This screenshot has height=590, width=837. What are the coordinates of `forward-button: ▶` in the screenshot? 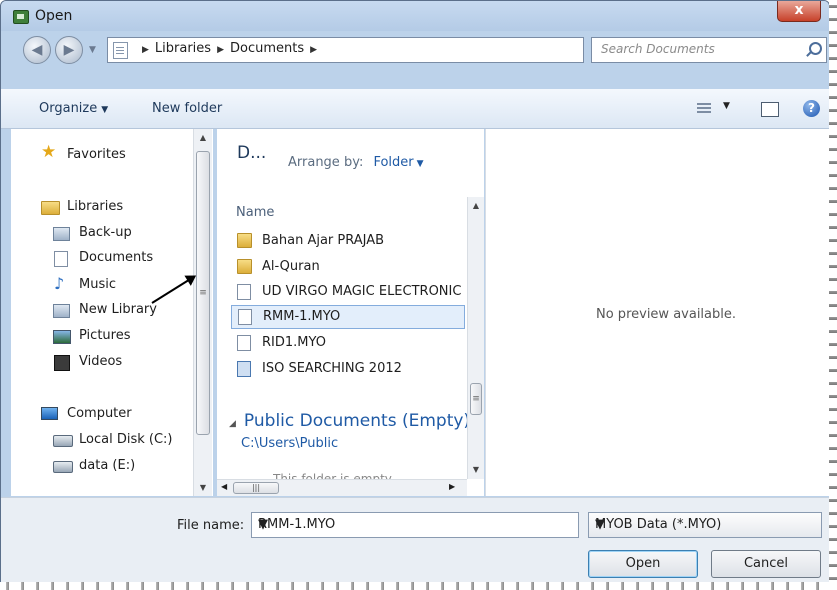 It's located at (69, 50).